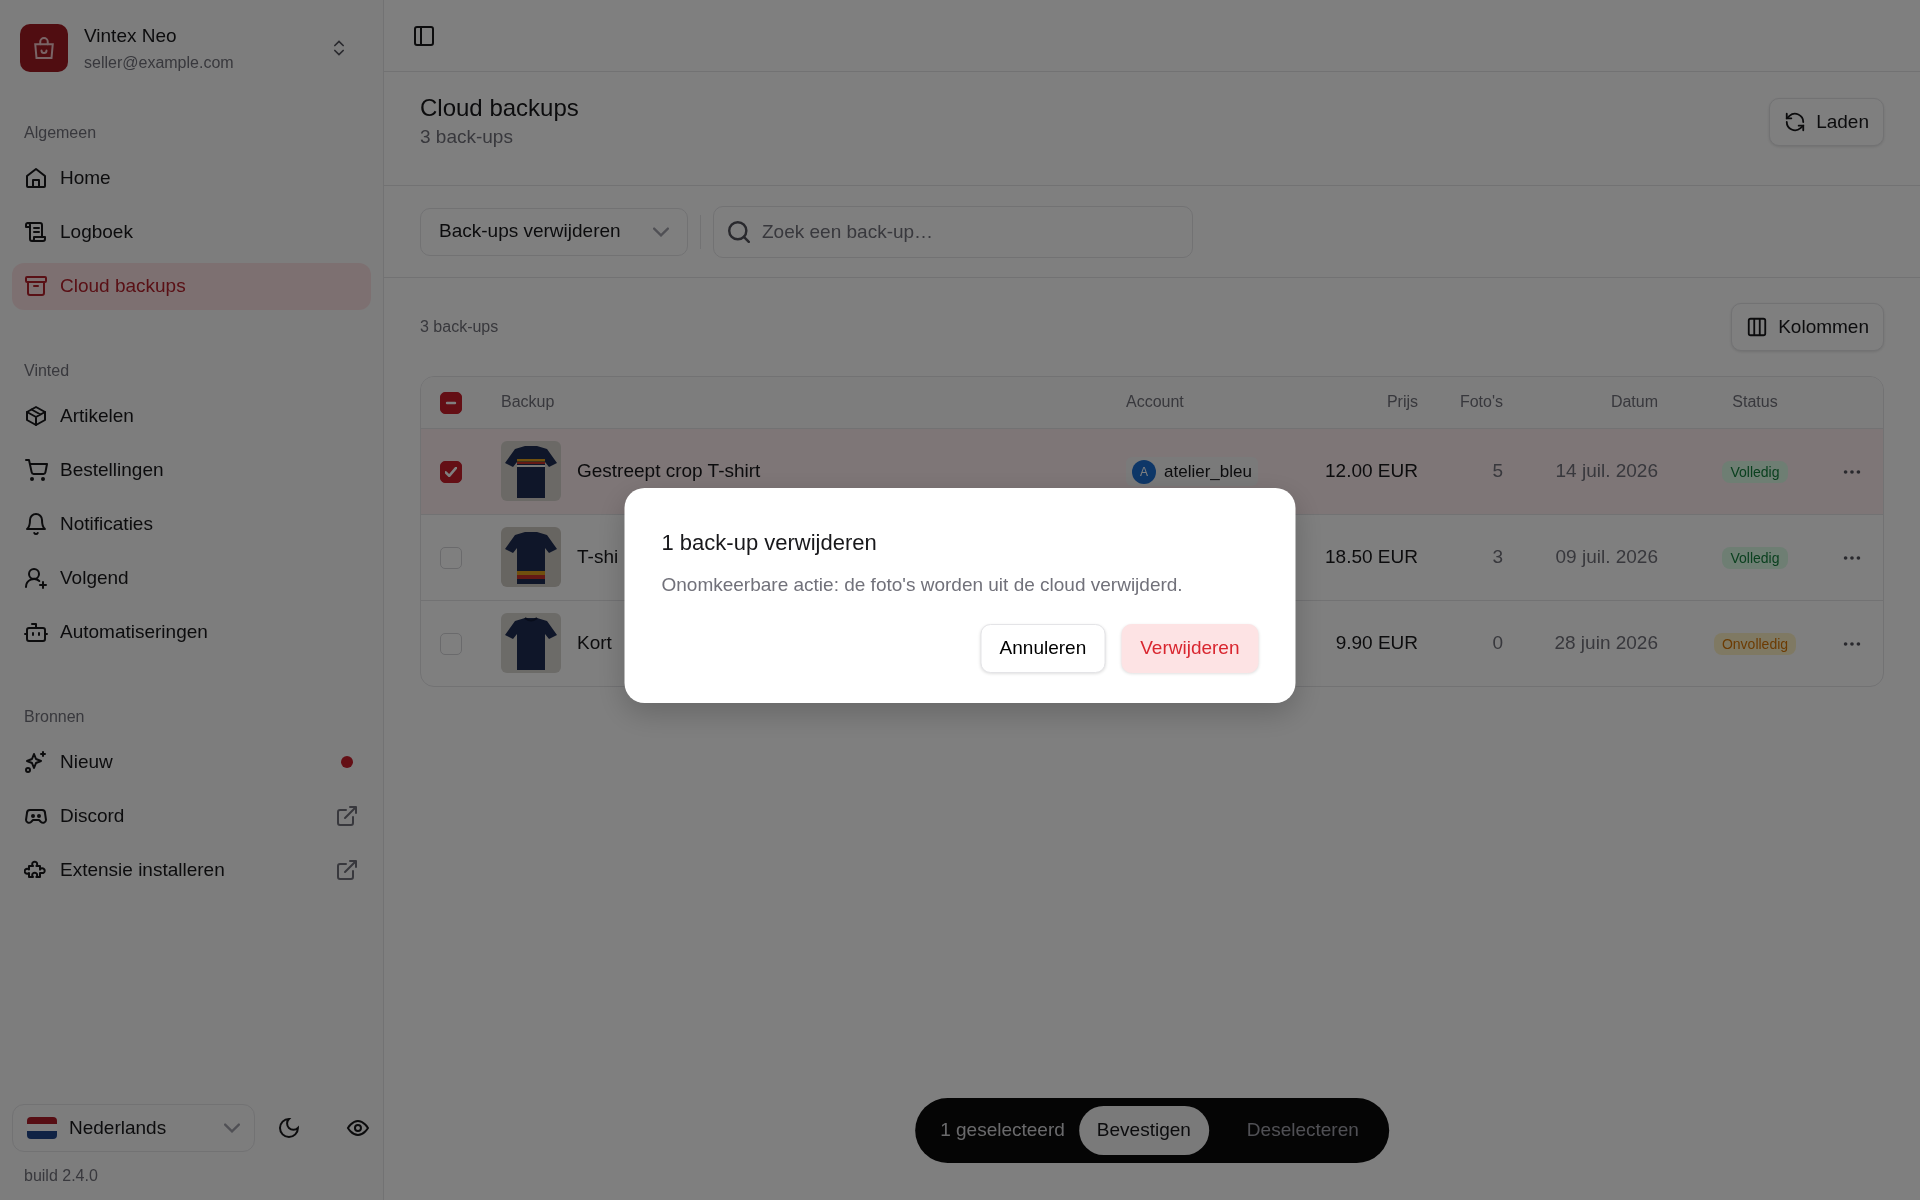 Image resolution: width=1920 pixels, height=1200 pixels. What do you see at coordinates (134, 1128) in the screenshot?
I see `language-select: Nederlands` at bounding box center [134, 1128].